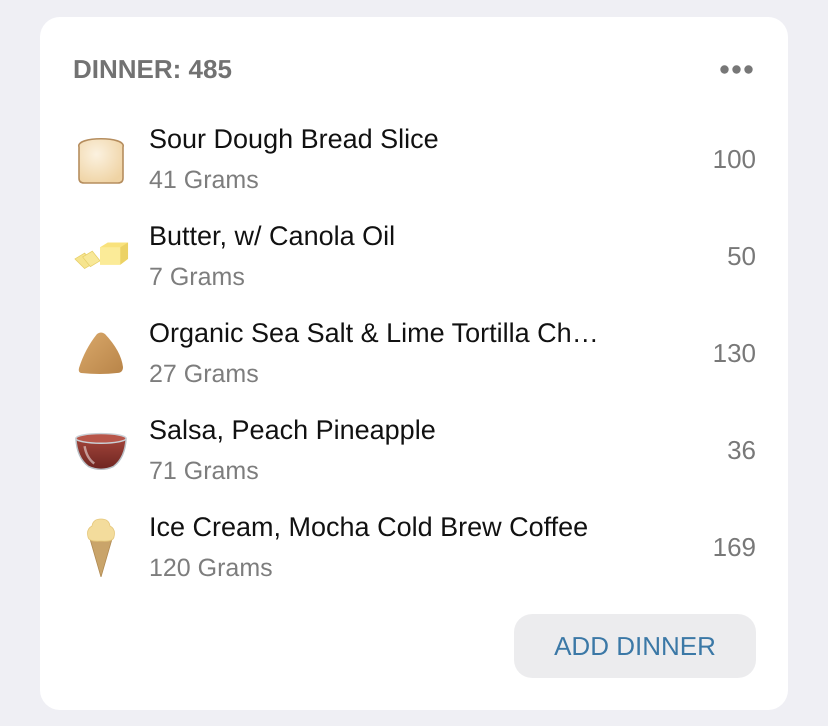  What do you see at coordinates (204, 180) in the screenshot?
I see `food-amount: 41 Grams` at bounding box center [204, 180].